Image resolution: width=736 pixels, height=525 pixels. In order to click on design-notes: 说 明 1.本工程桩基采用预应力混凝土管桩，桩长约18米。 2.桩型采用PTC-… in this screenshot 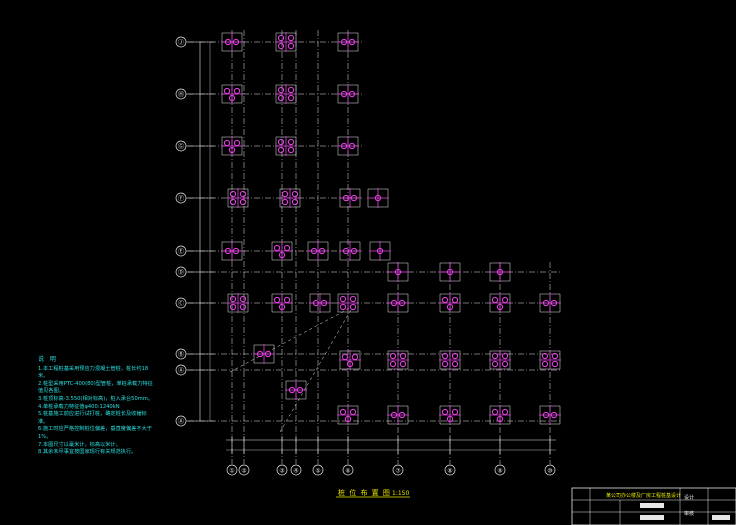, I will do `click(97, 406)`.